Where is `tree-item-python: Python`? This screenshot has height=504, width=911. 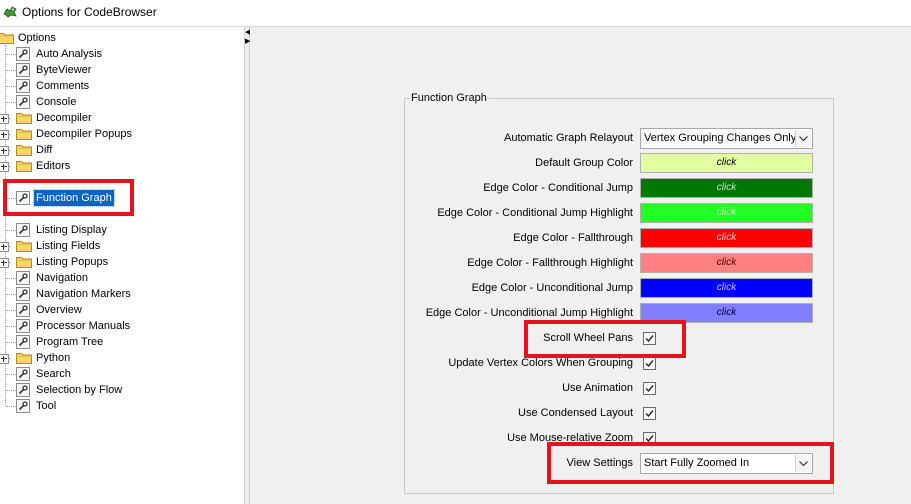
tree-item-python: Python is located at coordinates (120, 358).